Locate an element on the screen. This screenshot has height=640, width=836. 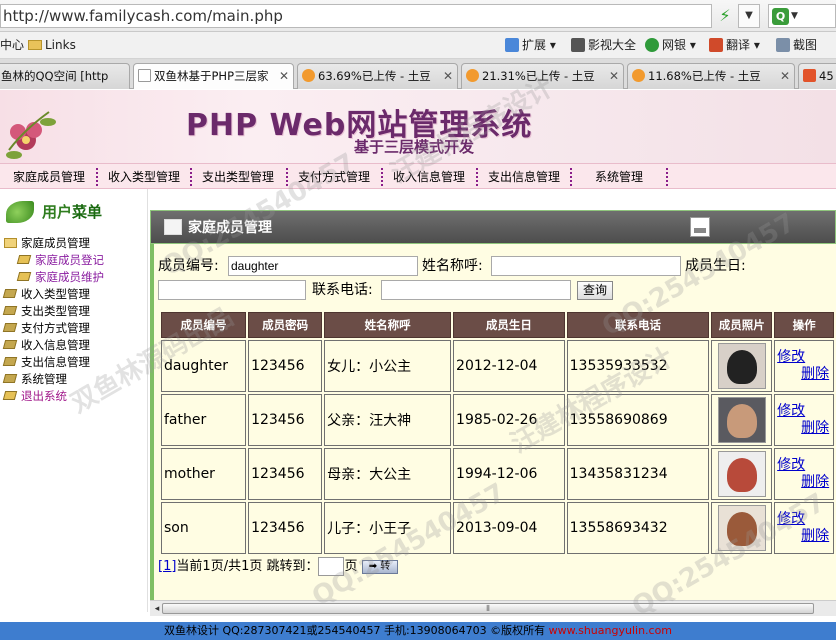
tab-taobao: 45 is located at coordinates (817, 76).